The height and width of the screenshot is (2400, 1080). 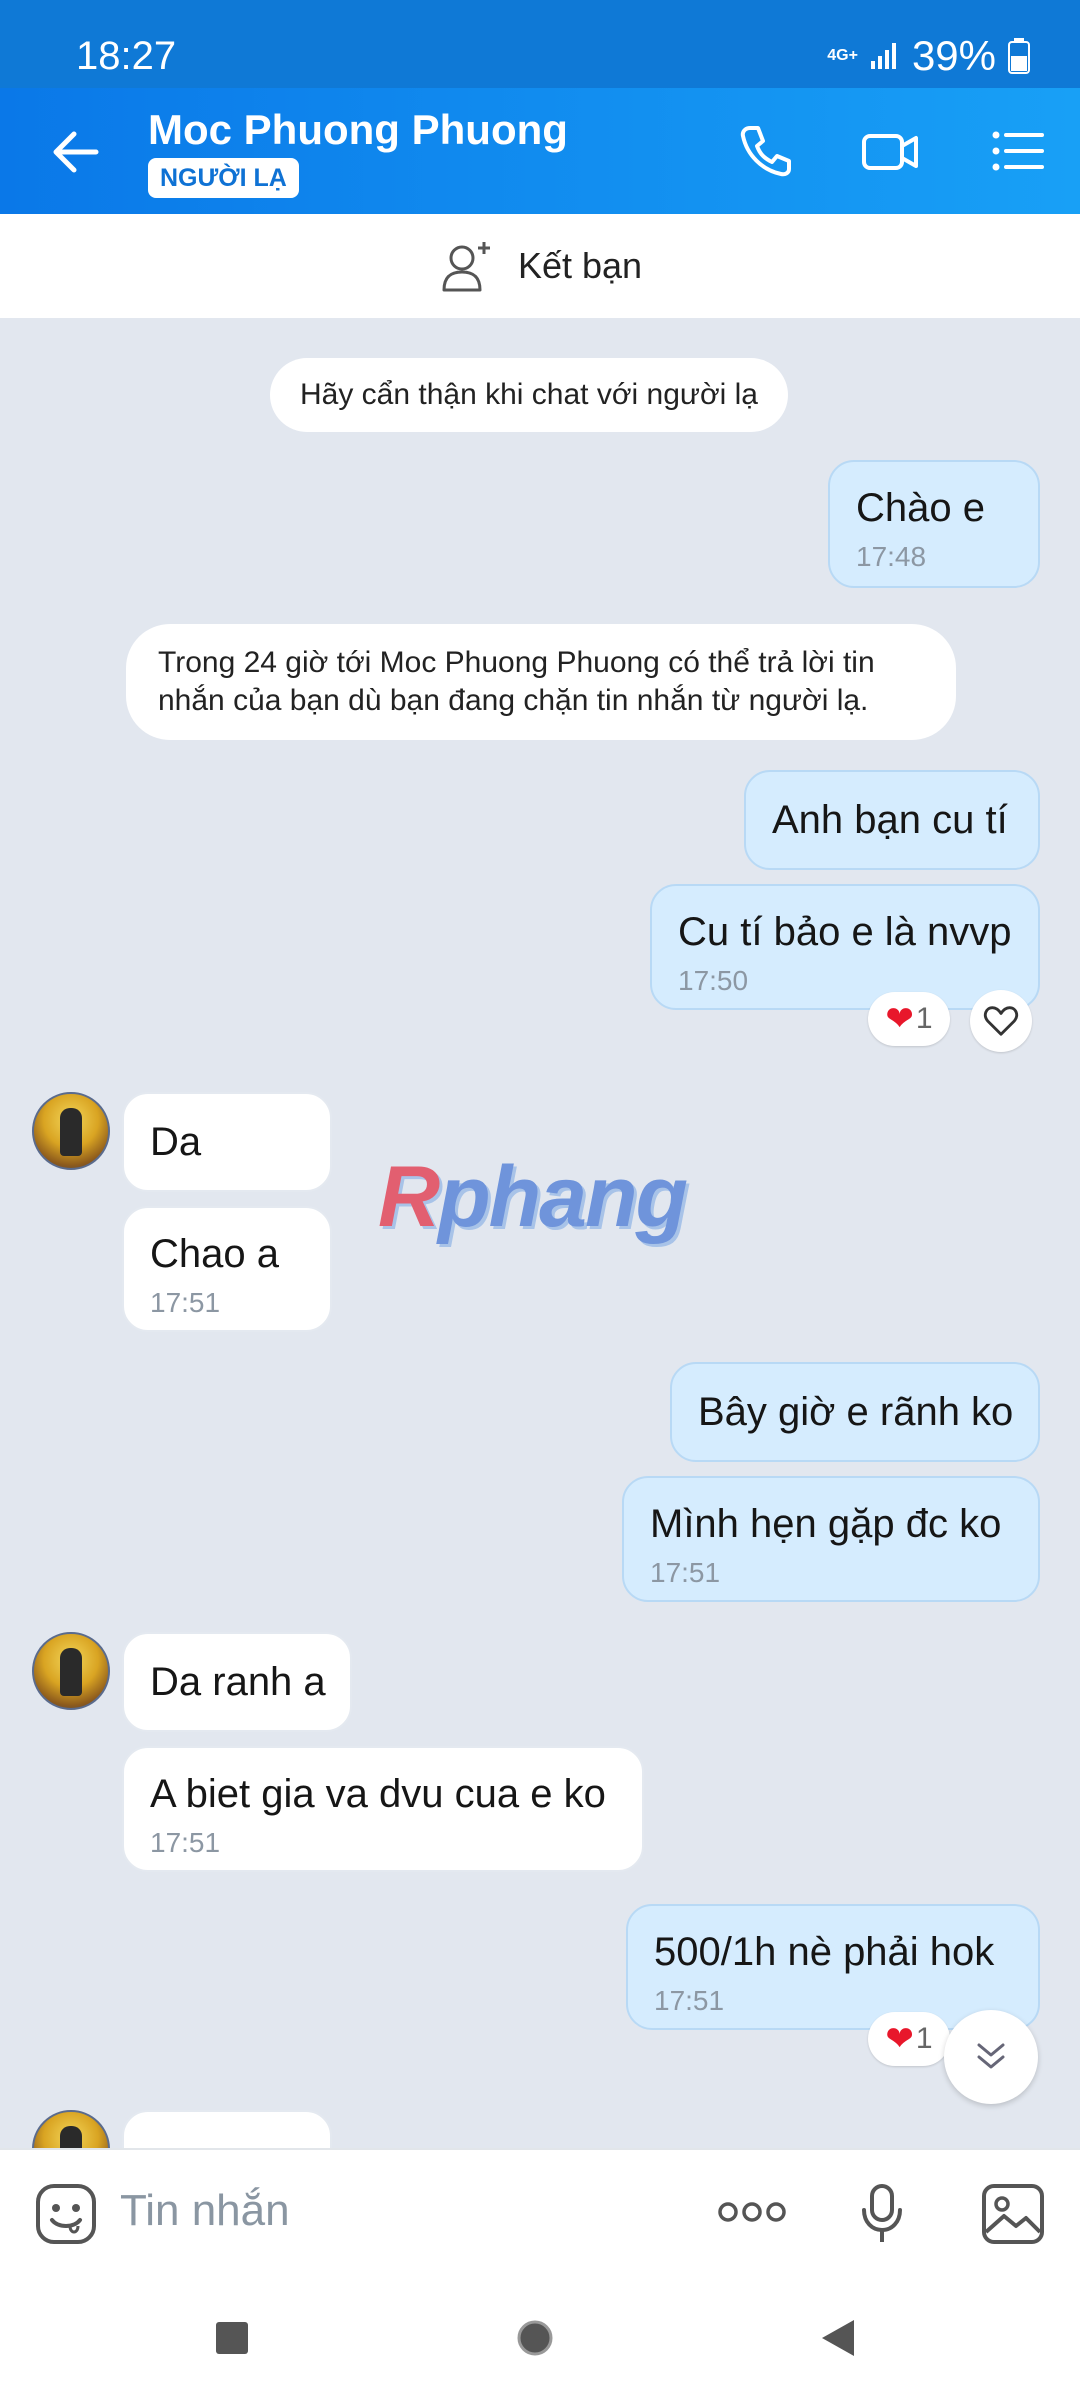 I want to click on battery-icon, so click(x=1019, y=56).